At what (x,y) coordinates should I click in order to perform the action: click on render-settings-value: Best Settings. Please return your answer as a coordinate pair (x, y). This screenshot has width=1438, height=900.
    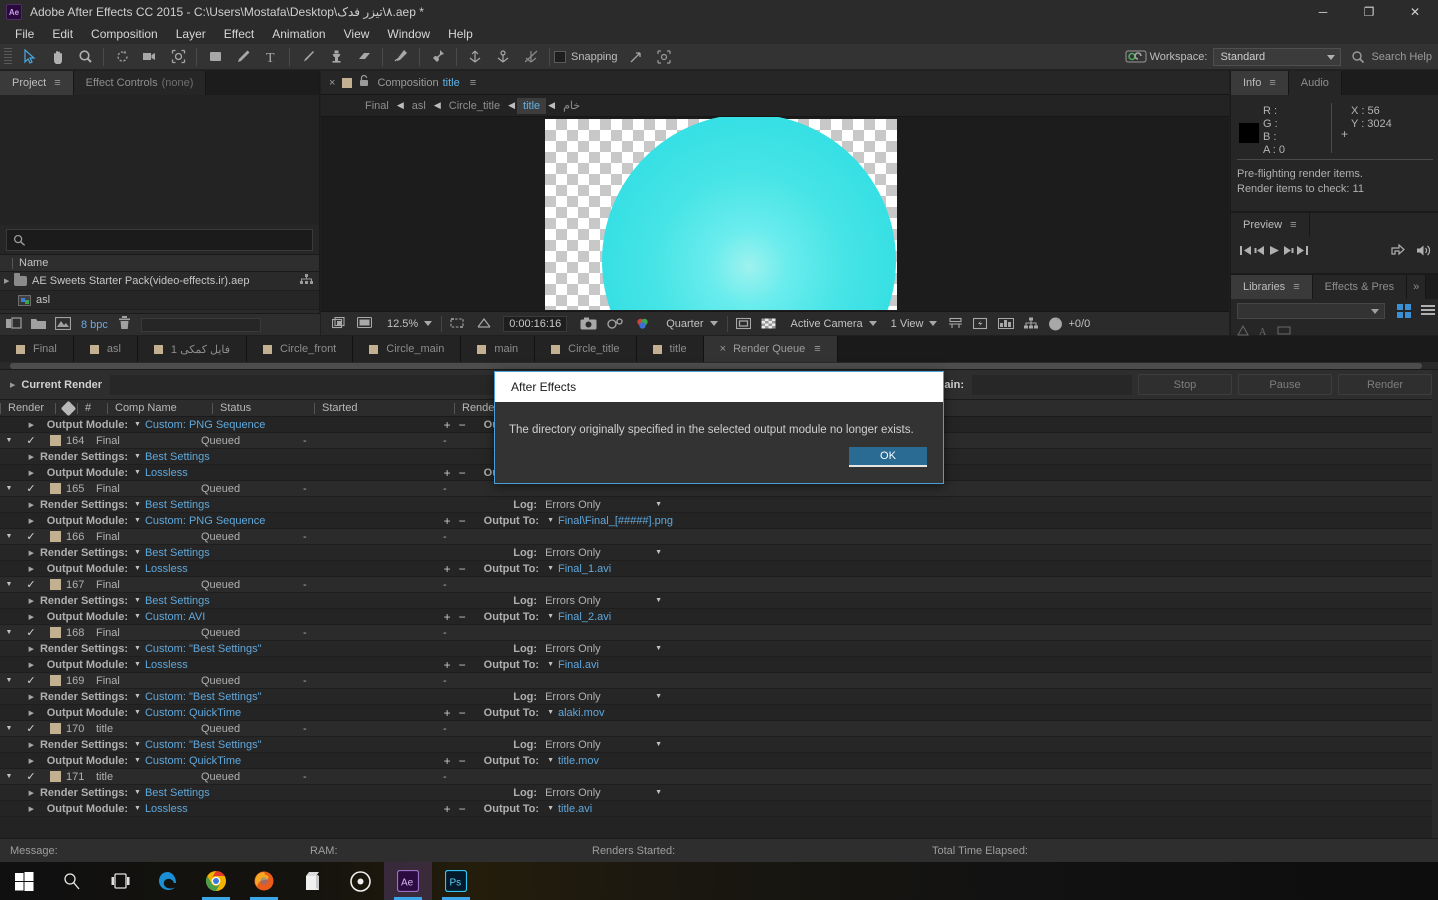
    Looking at the image, I should click on (177, 793).